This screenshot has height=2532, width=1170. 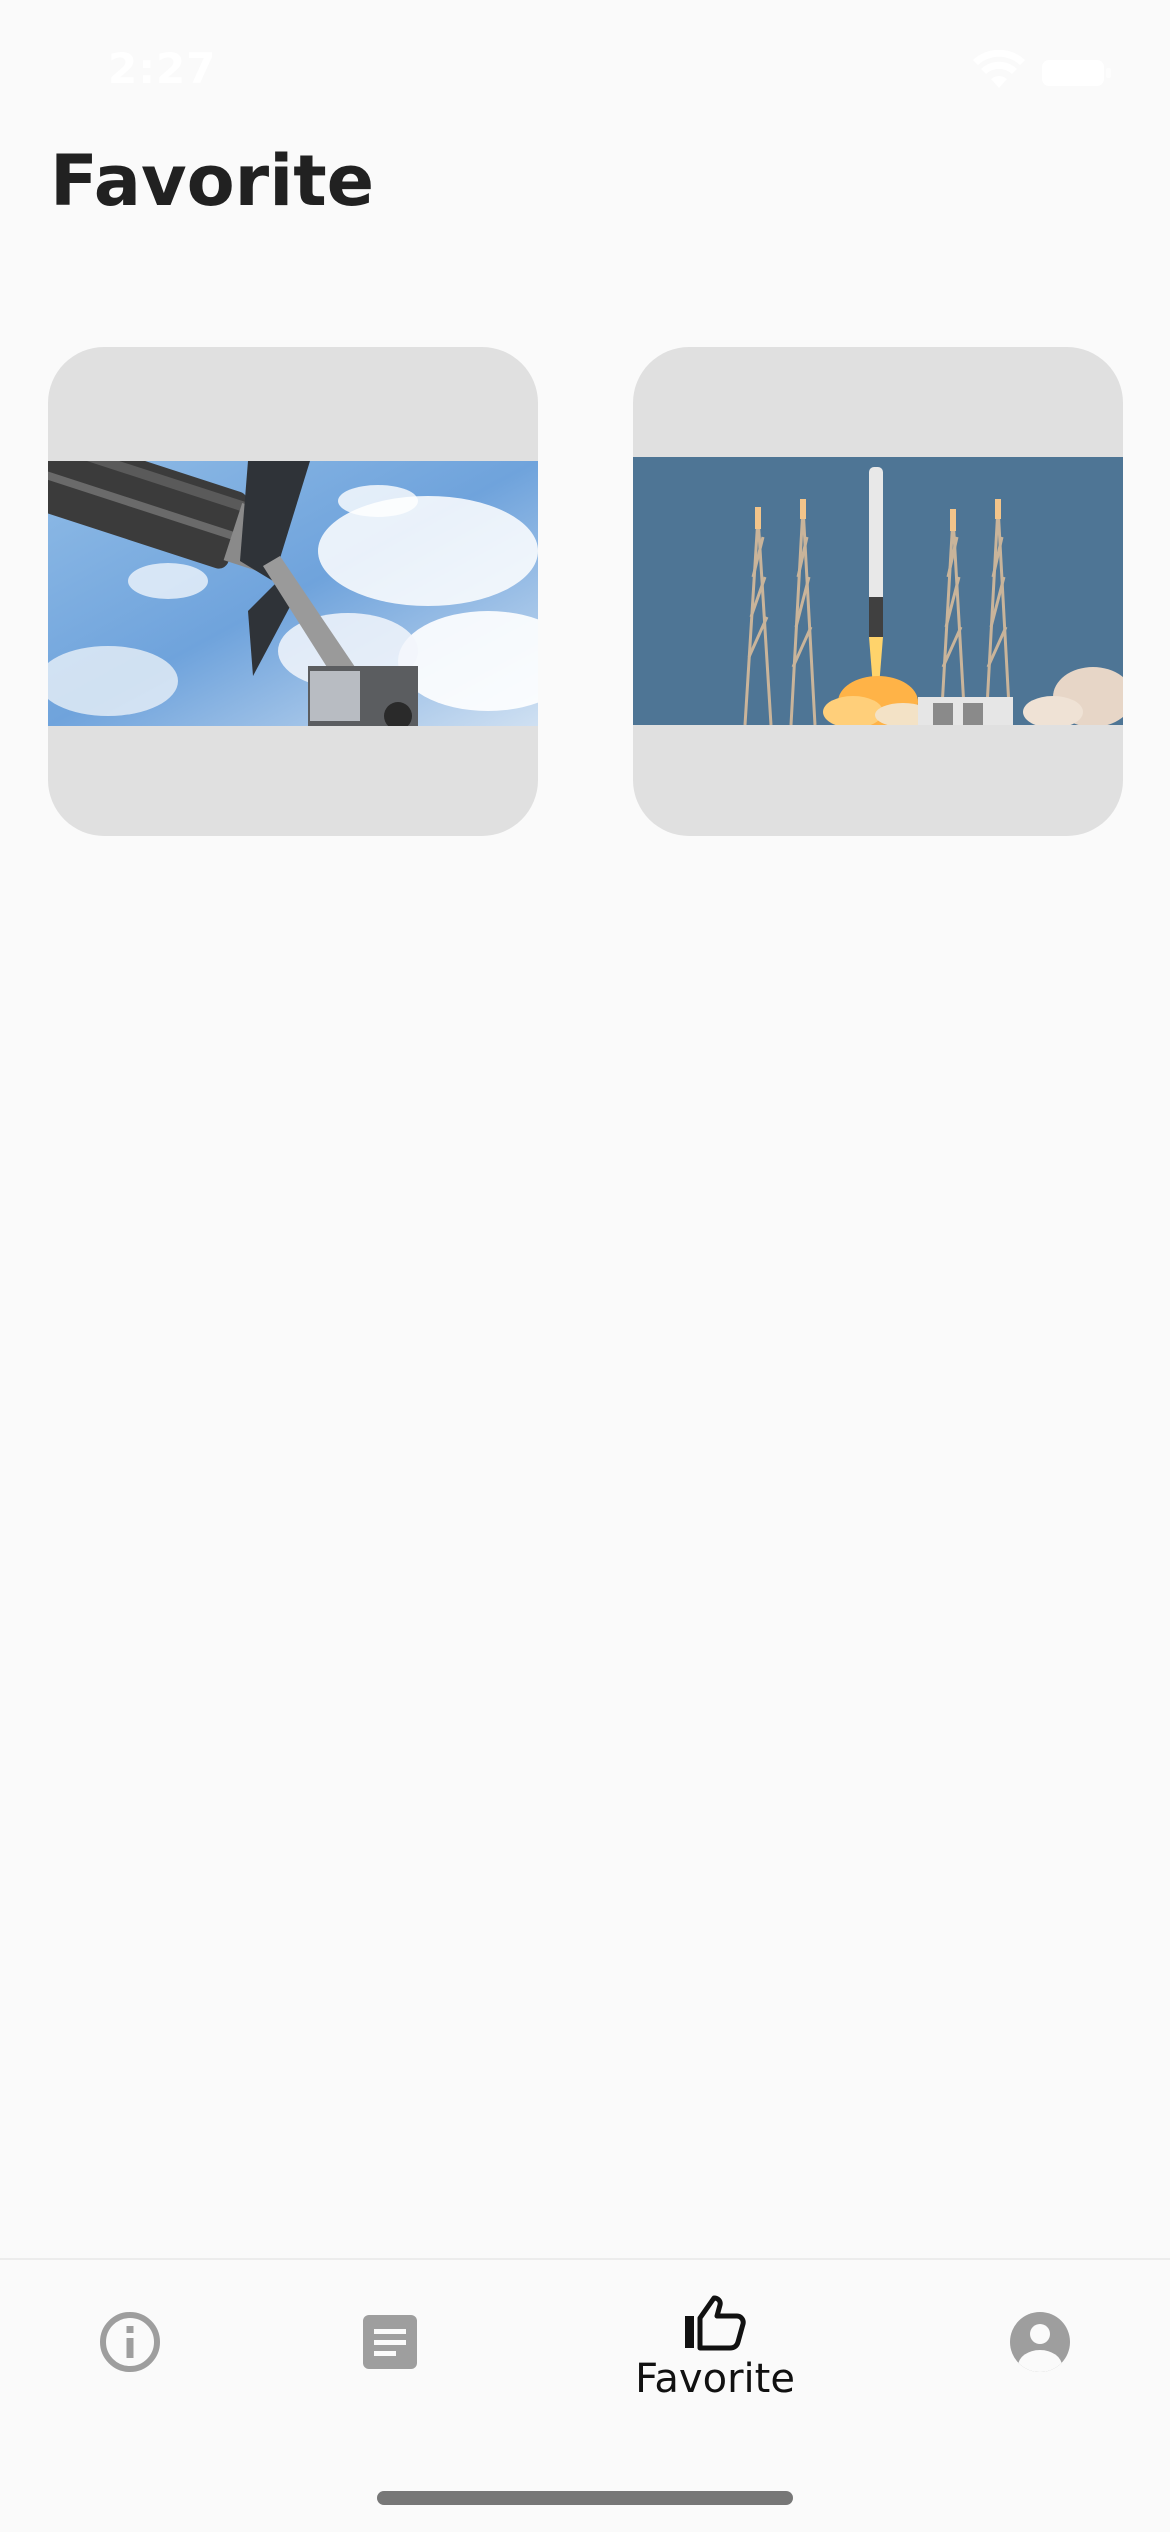 What do you see at coordinates (585, 2498) in the screenshot?
I see `home-indicator` at bounding box center [585, 2498].